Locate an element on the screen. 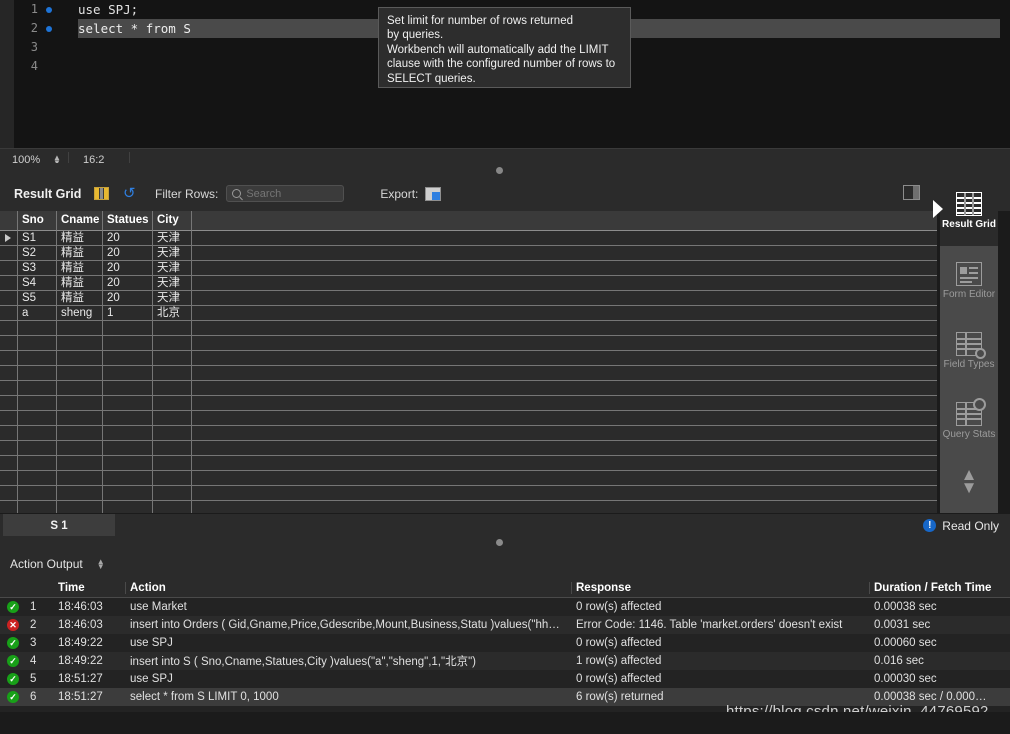  table-row: S3 精益 20 天津 is located at coordinates (468, 268).